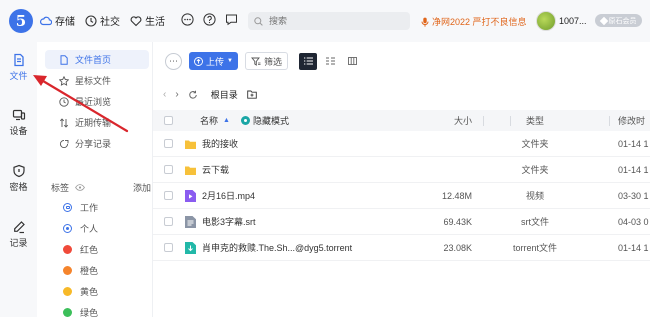 This screenshot has height=317, width=650. I want to click on tag-red: 红色, so click(80, 249).